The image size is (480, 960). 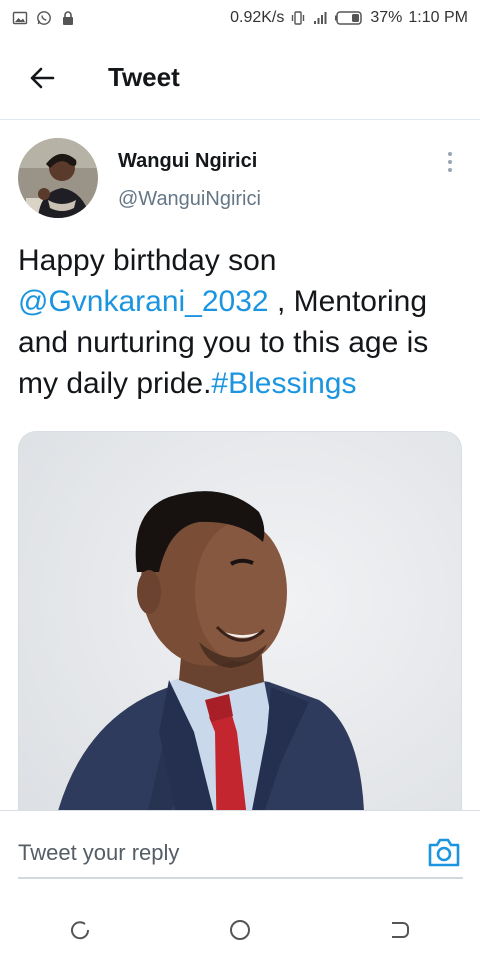 I want to click on reply-input, so click(x=240, y=854).